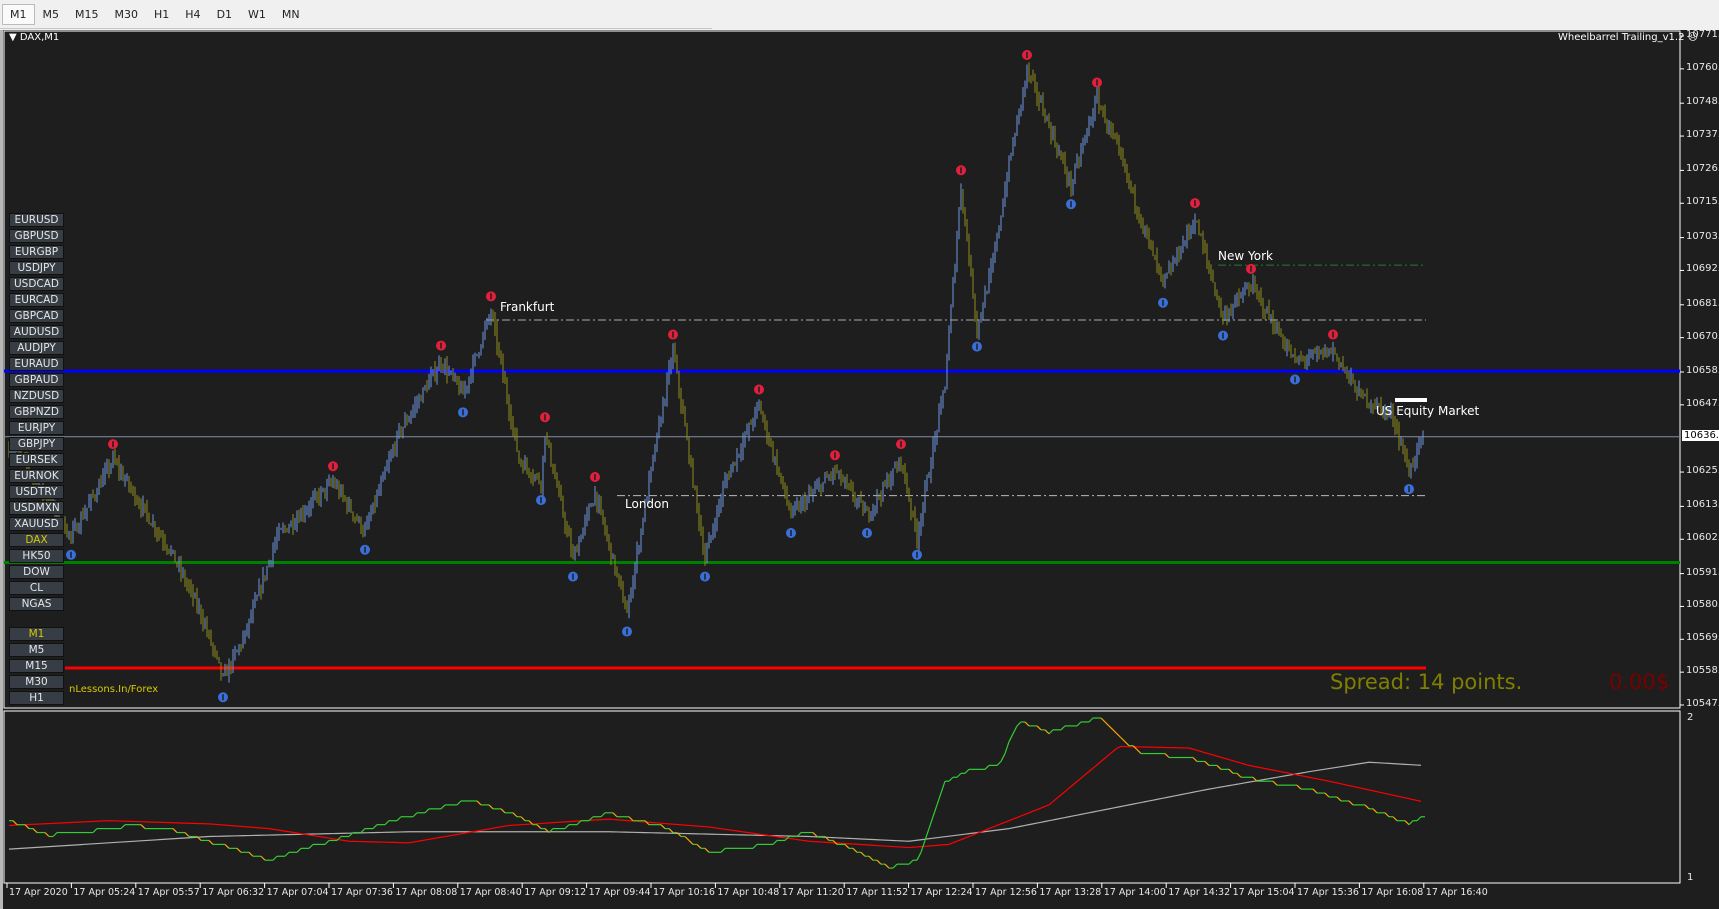 The width and height of the screenshot is (1719, 909). Describe the element at coordinates (1245, 256) in the screenshot. I see `session-new-york: New York` at that location.